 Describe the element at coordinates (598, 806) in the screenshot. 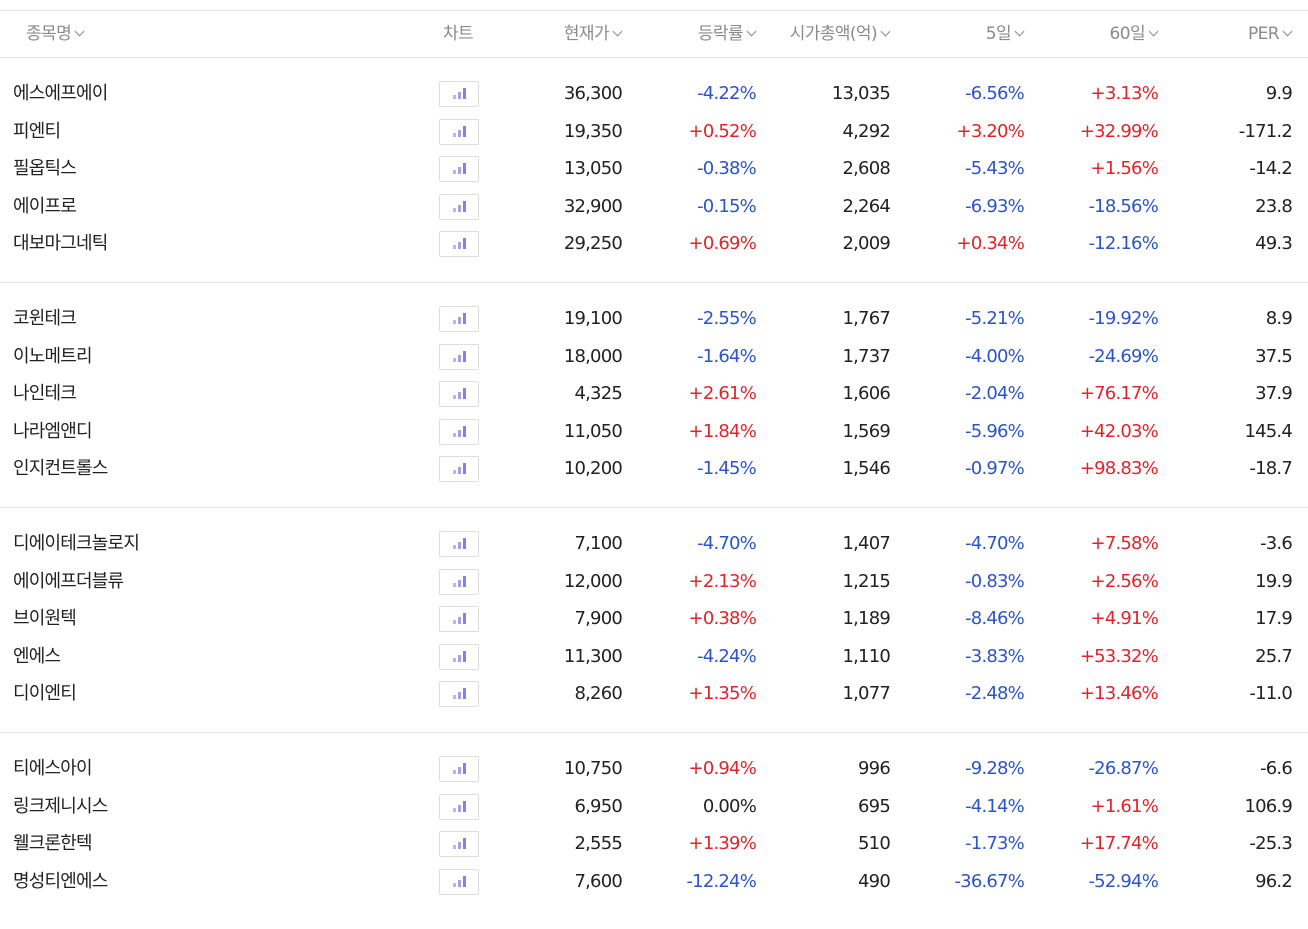

I see `price-cell: 6,950` at that location.